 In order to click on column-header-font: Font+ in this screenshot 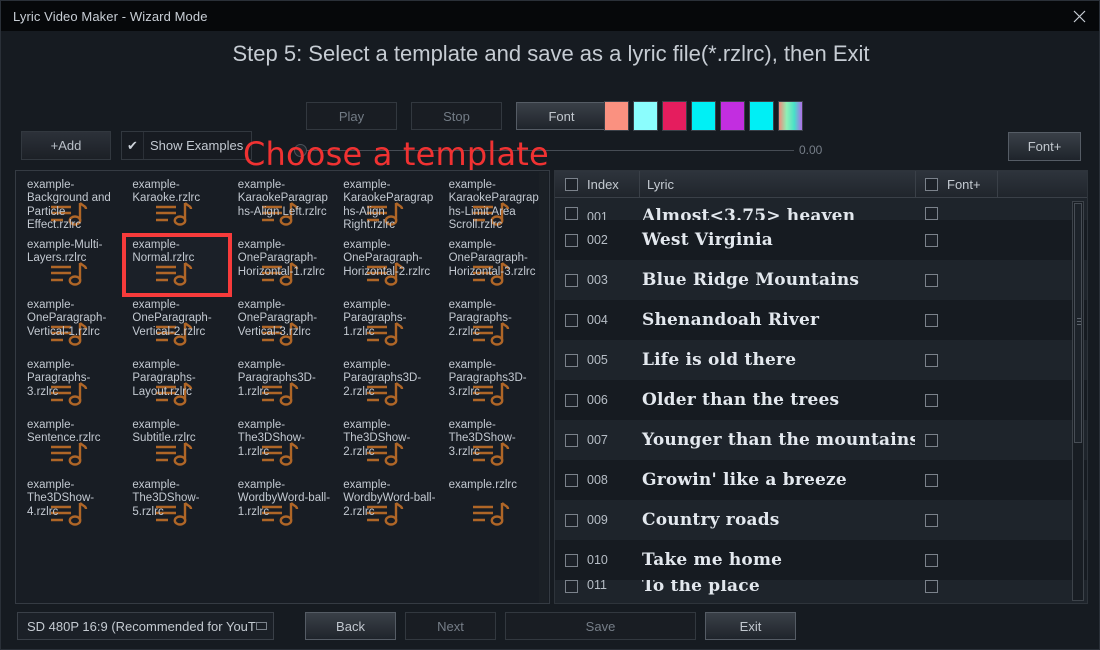, I will do `click(972, 184)`.